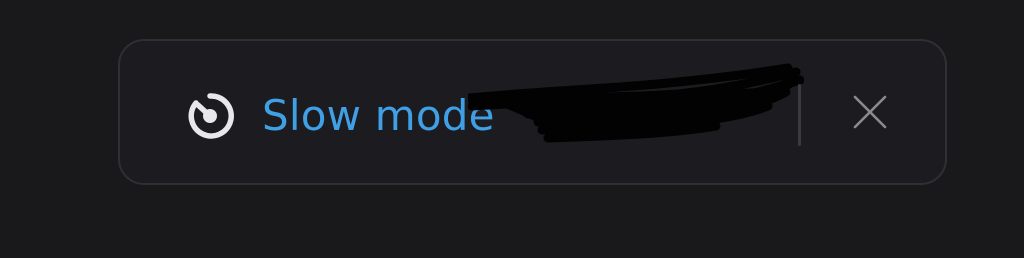 The width and height of the screenshot is (1024, 258). I want to click on close-button, so click(870, 112).